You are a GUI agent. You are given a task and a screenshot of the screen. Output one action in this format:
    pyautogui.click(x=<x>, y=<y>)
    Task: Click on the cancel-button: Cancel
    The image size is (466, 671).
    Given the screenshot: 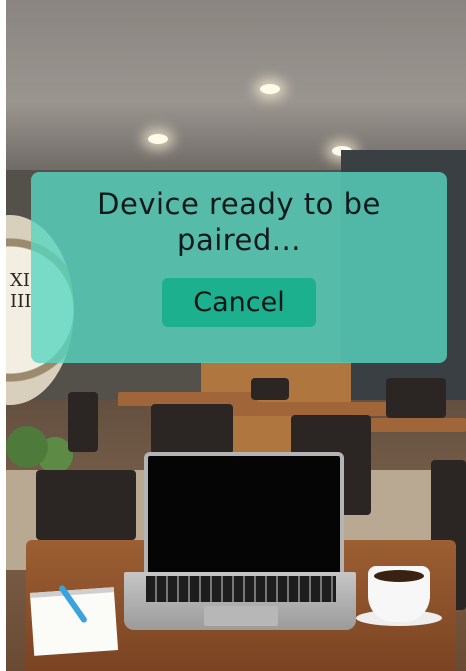 What is the action you would take?
    pyautogui.click(x=239, y=302)
    